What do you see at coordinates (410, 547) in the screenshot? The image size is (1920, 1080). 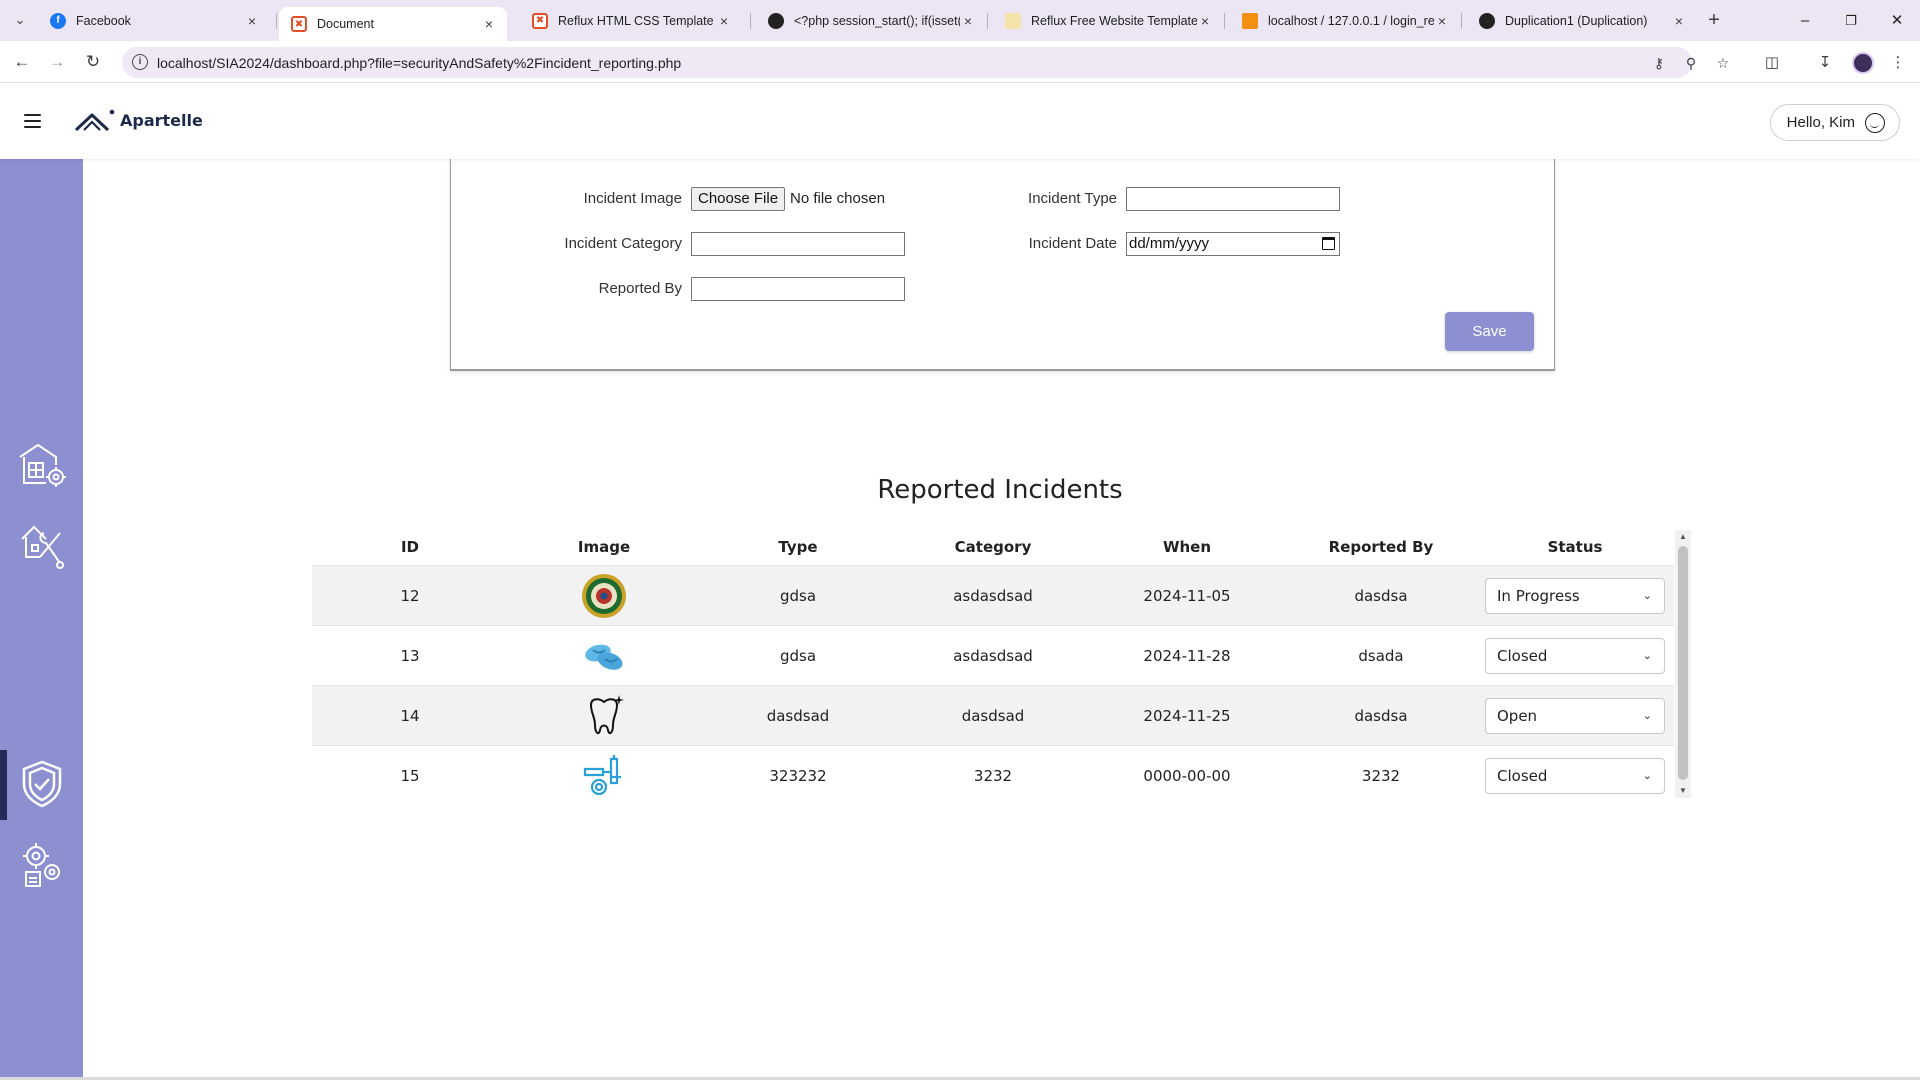 I see `column-header-id: ID` at bounding box center [410, 547].